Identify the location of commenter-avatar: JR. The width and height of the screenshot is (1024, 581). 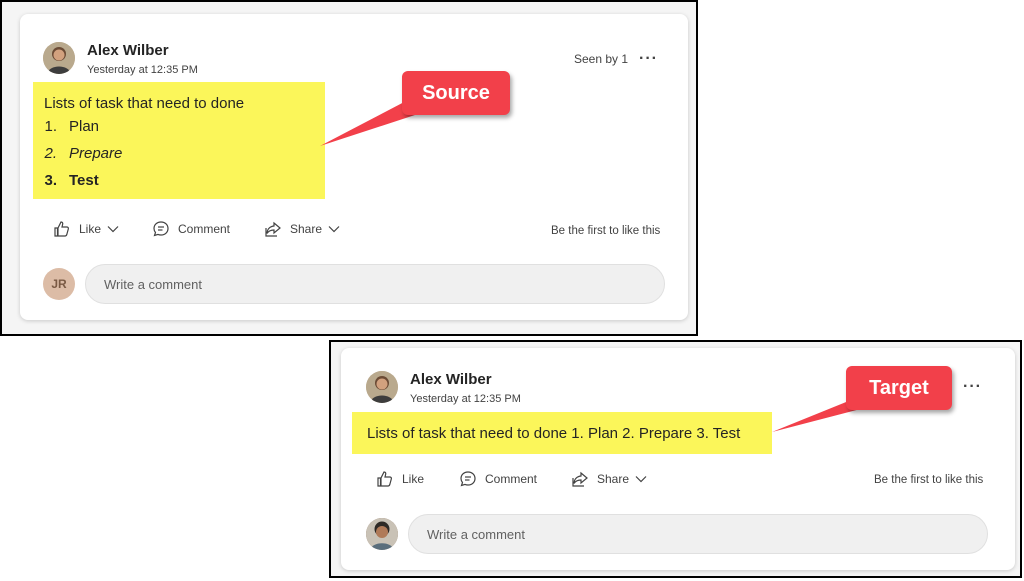
(59, 284).